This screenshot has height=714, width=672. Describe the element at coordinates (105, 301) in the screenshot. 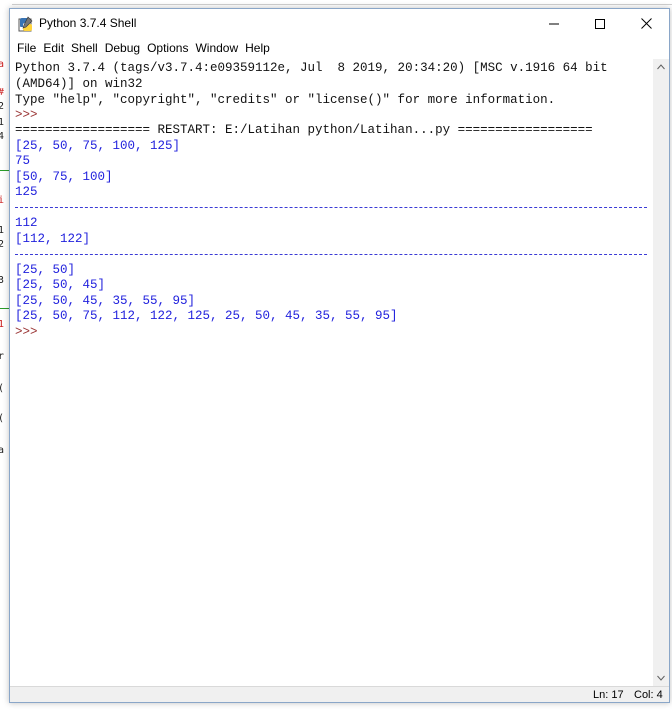

I see `output-line: [25, 50, 45, 35, 55, 95]` at that location.